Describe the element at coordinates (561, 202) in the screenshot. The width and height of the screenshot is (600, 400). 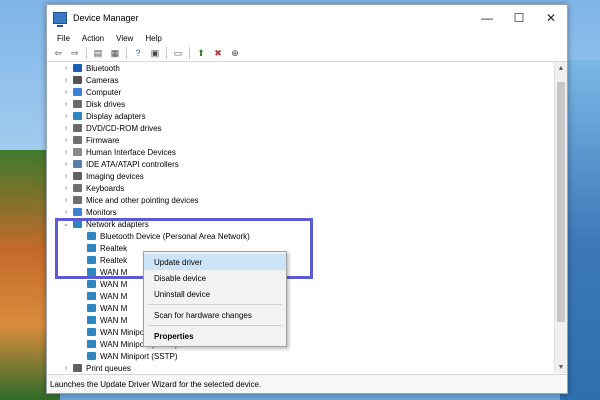
I see `scroll-thumb` at that location.